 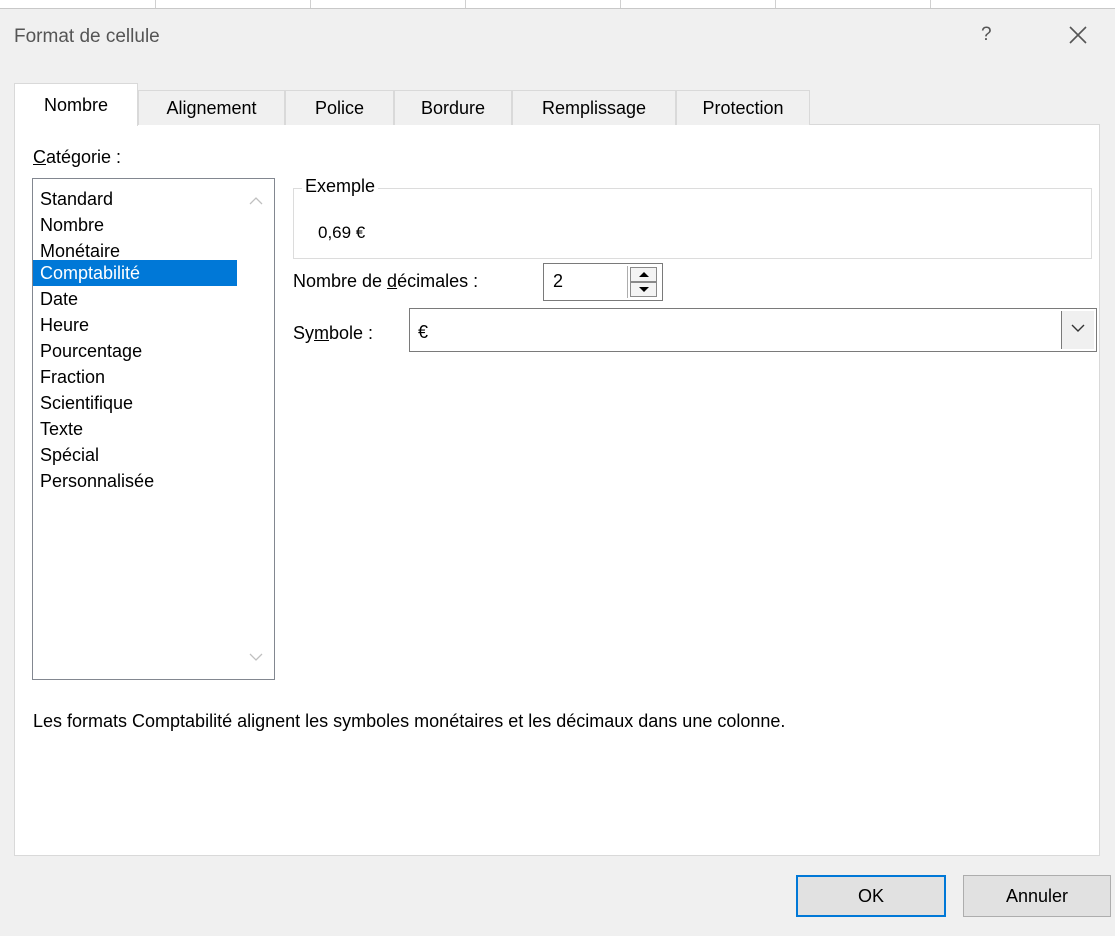 I want to click on decimals-spin-buttons, so click(x=643, y=282).